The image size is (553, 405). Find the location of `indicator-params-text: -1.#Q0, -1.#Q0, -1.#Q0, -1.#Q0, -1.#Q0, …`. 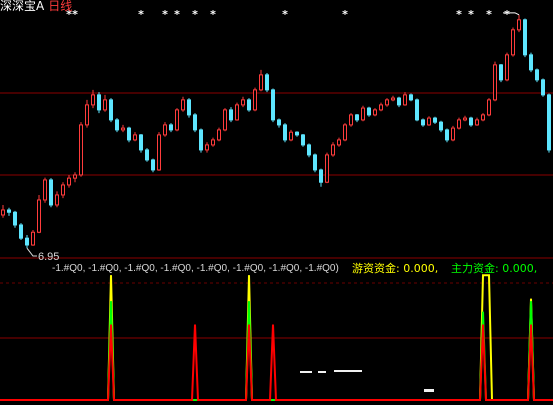

indicator-params-text: -1.#Q0, -1.#Q0, -1.#Q0, -1.#Q0, -1.#Q0, … is located at coordinates (195, 268).